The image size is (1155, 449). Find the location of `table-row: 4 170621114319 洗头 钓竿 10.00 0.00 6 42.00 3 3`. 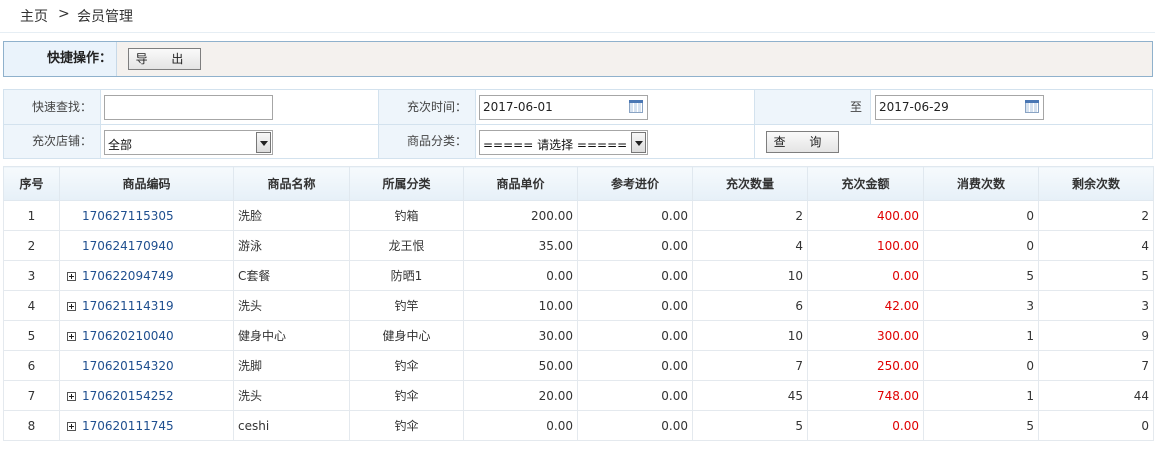

table-row: 4 170621114319 洗头 钓竿 10.00 0.00 6 42.00 3 3 is located at coordinates (578, 305).